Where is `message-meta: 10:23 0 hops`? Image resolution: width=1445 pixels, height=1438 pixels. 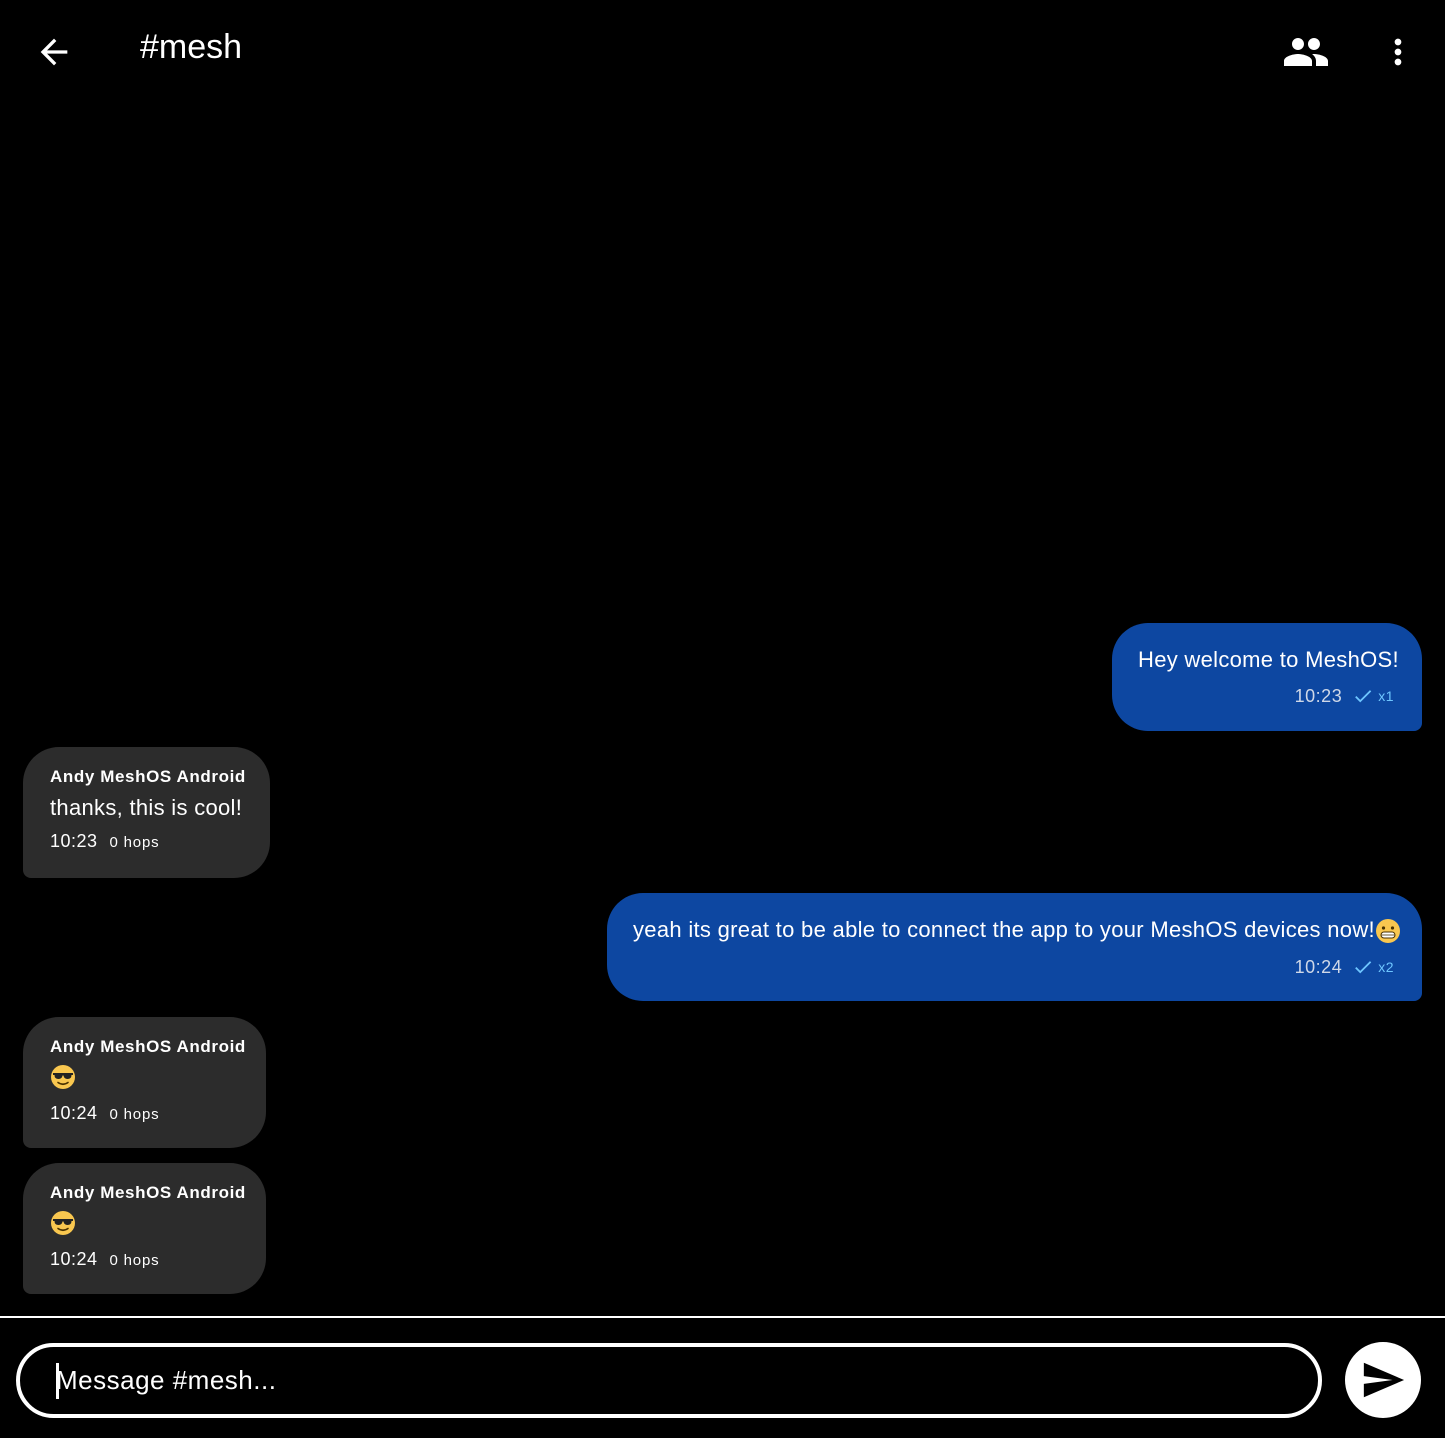
message-meta: 10:23 0 hops is located at coordinates (147, 841).